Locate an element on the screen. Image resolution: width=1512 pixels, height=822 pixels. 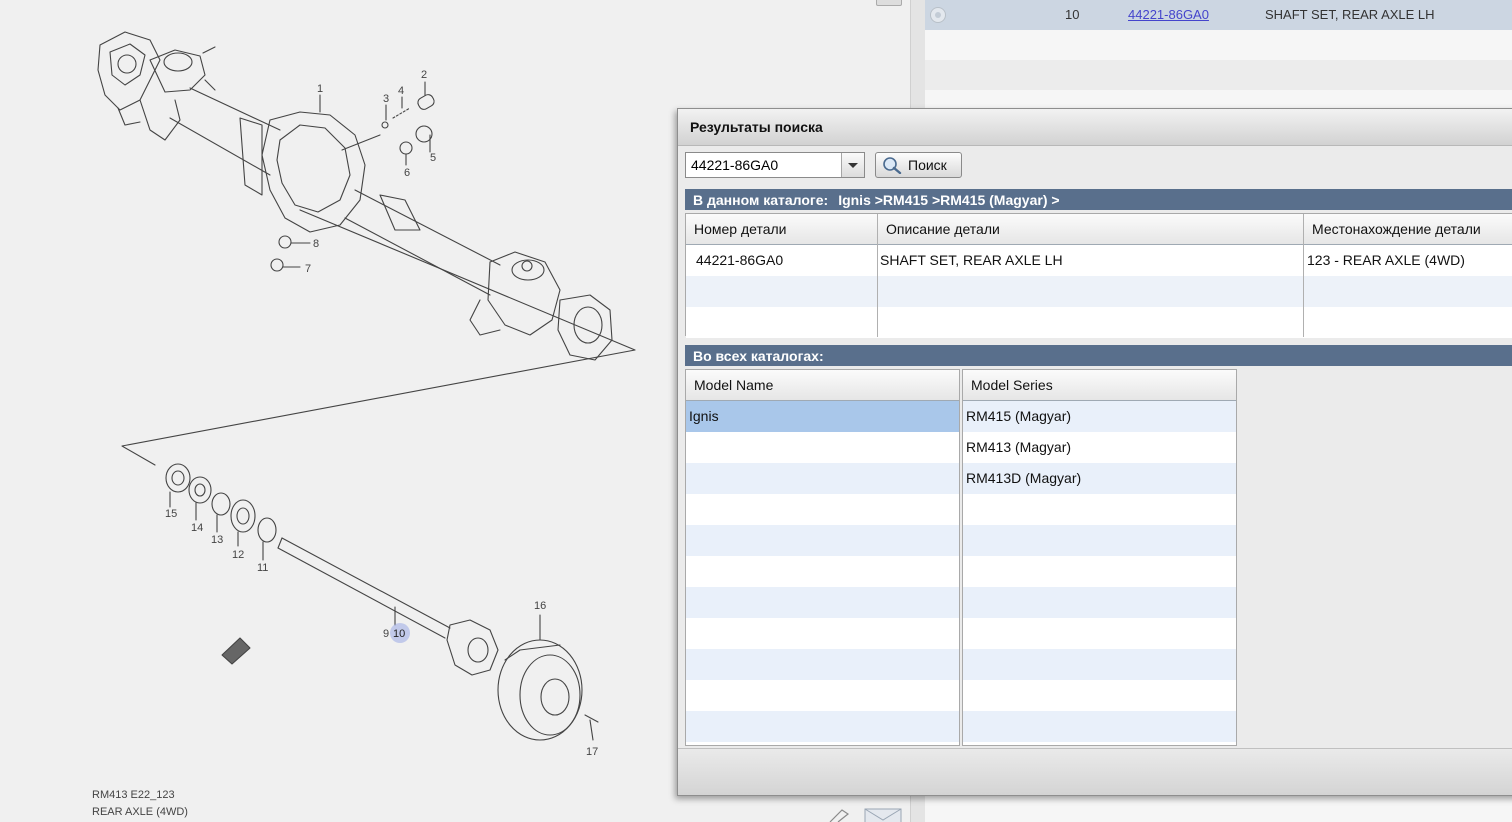
email-icon is located at coordinates (884, 815).